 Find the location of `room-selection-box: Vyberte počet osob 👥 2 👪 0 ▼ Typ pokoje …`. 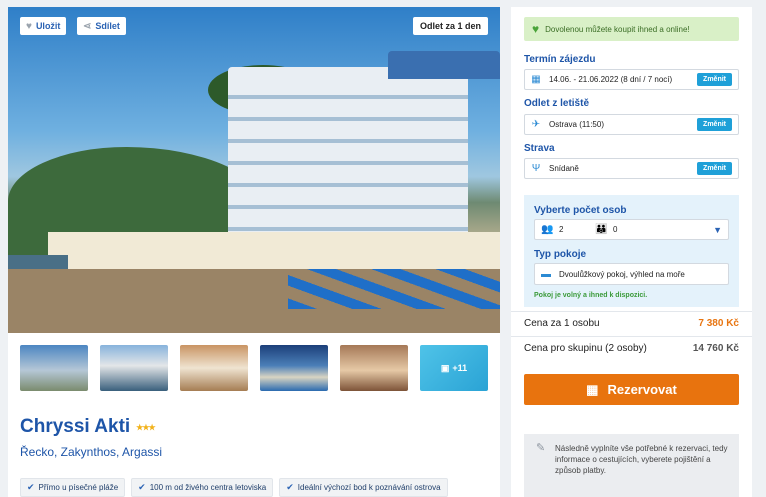

room-selection-box: Vyberte počet osob 👥 2 👪 0 ▼ Typ pokoje … is located at coordinates (631, 251).